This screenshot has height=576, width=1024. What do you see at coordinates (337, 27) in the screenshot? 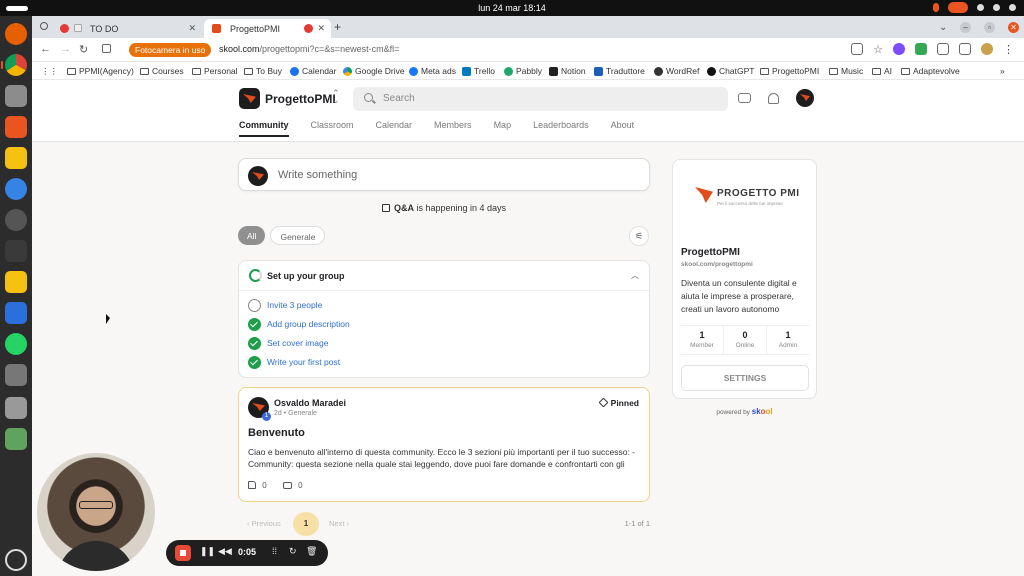
I see `new-tab-icon: +` at bounding box center [337, 27].